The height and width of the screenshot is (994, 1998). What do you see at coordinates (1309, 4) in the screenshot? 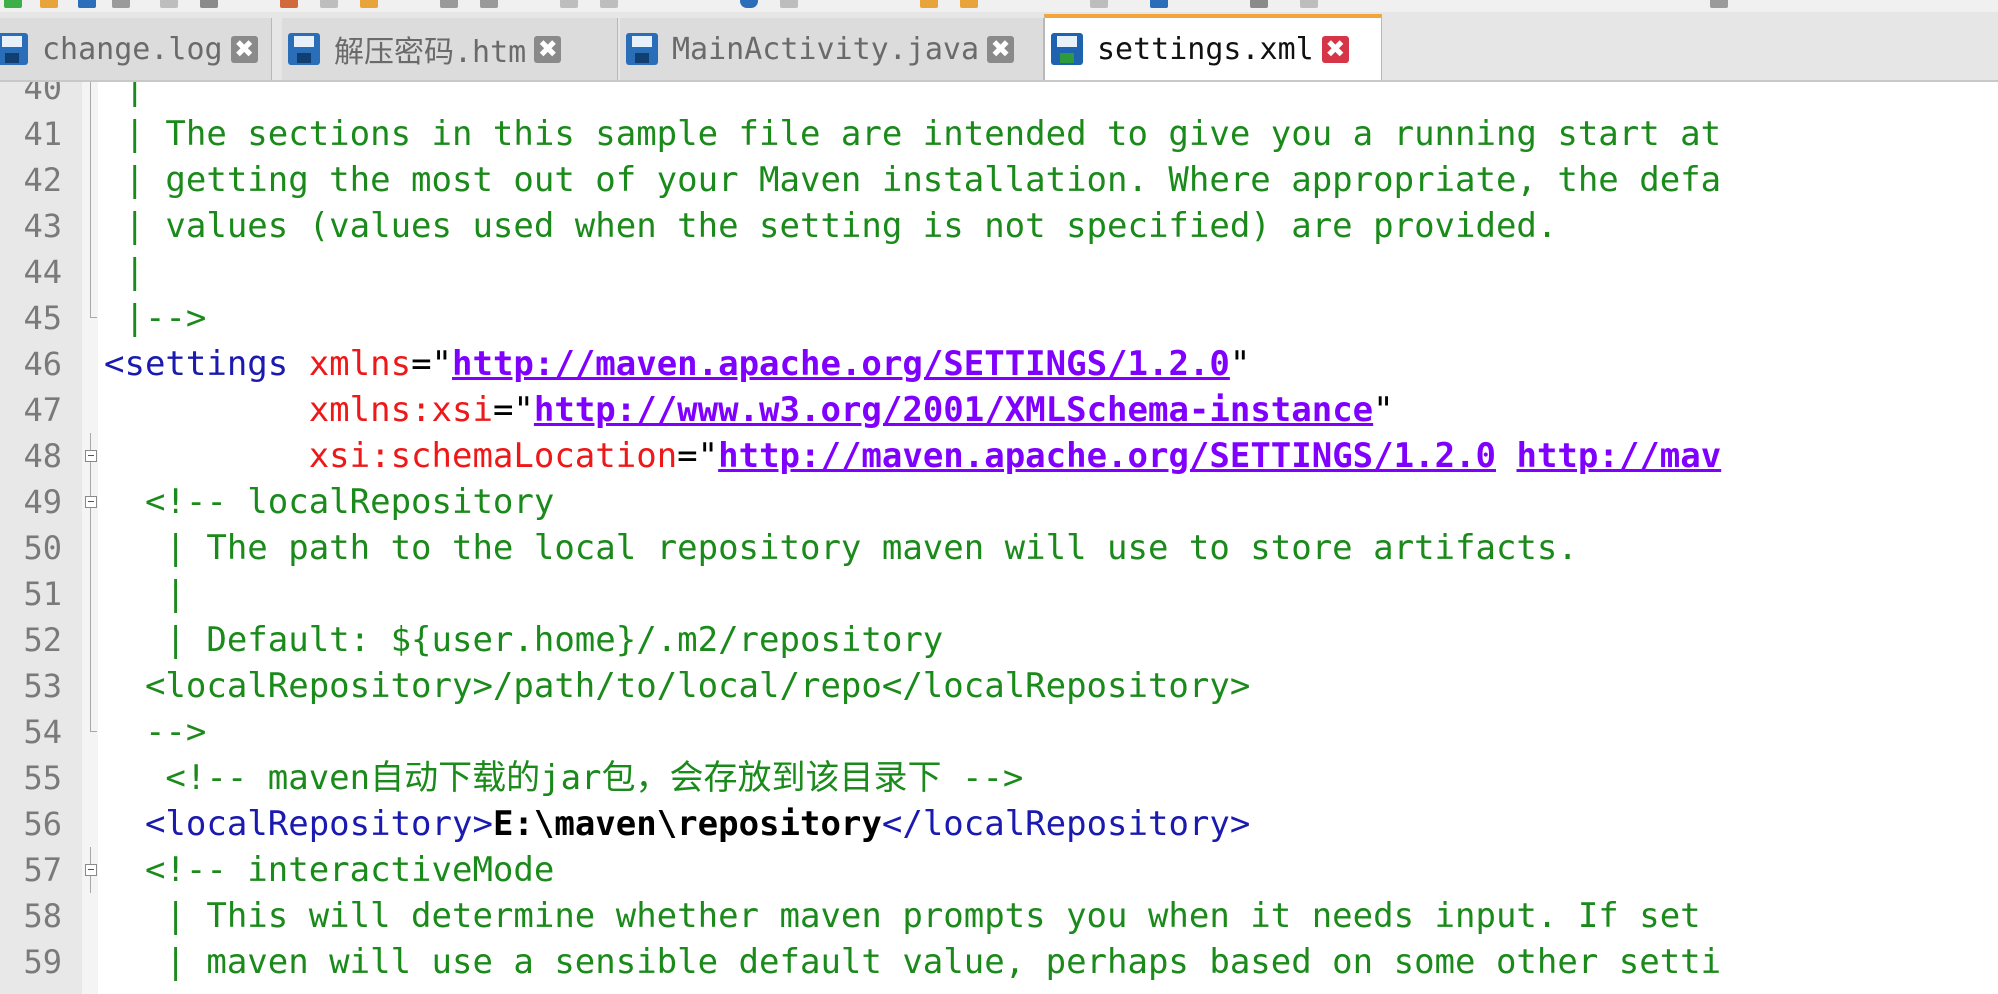
I see `function-list-icon` at bounding box center [1309, 4].